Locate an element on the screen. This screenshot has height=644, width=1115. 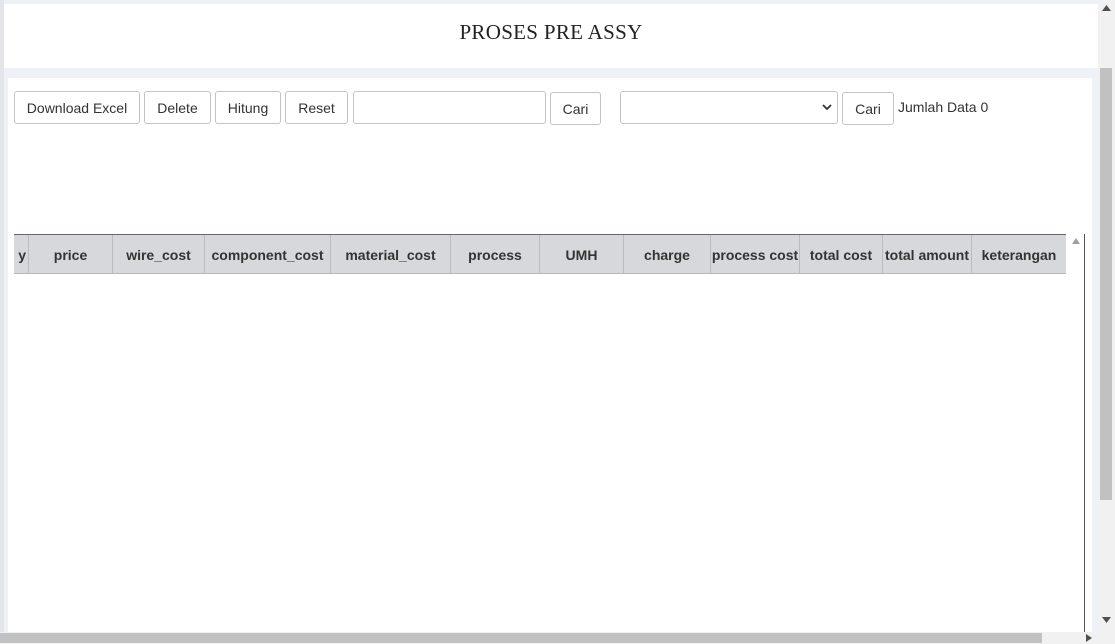
filter-select is located at coordinates (729, 107).